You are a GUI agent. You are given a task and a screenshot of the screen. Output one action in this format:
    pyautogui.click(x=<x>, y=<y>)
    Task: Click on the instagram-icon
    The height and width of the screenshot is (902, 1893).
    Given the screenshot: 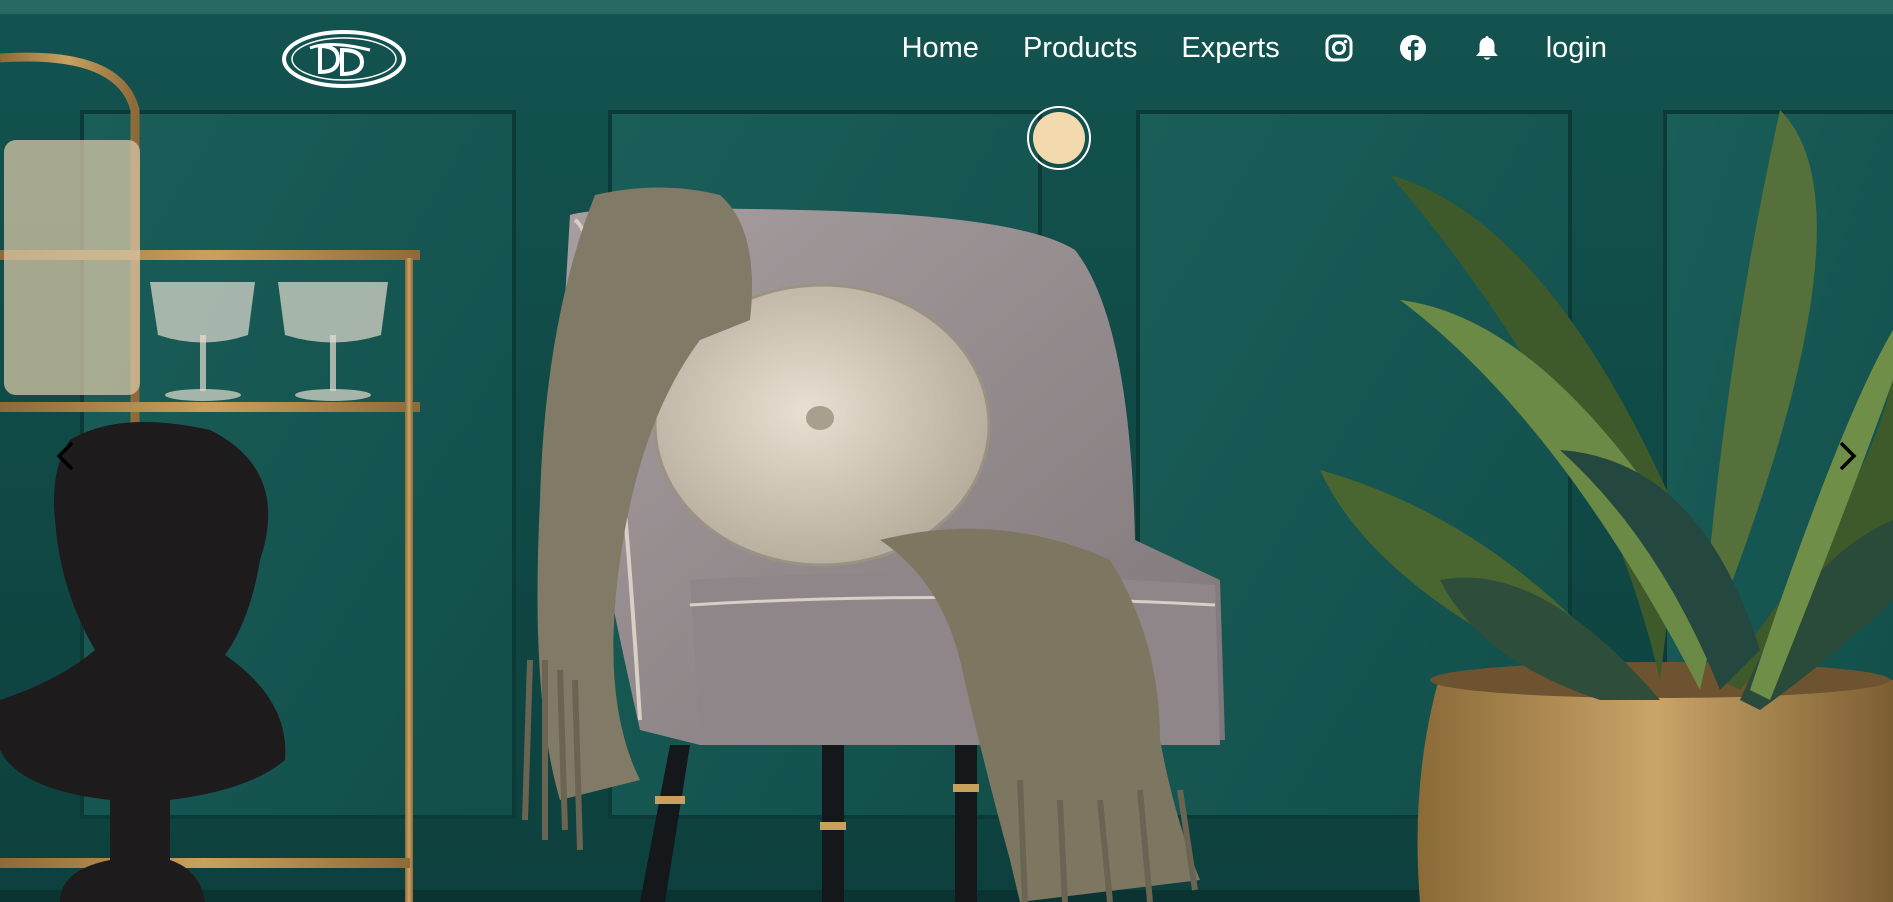 What is the action you would take?
    pyautogui.click(x=1339, y=48)
    